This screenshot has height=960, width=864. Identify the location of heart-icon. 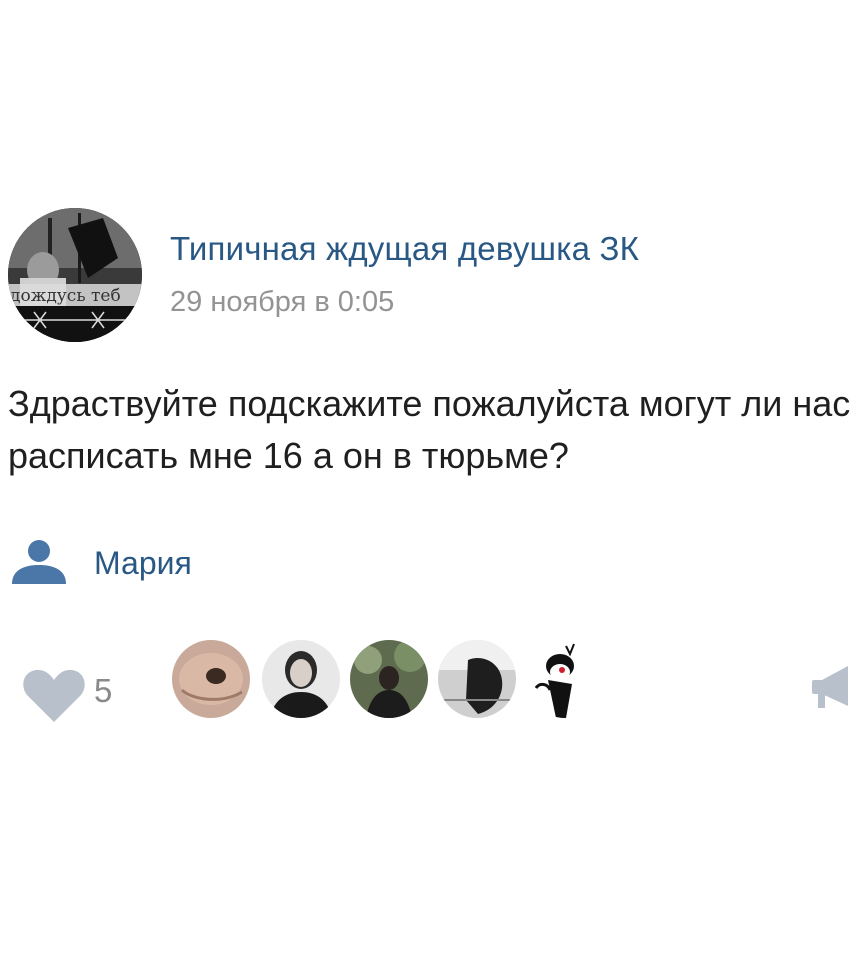
(54, 695).